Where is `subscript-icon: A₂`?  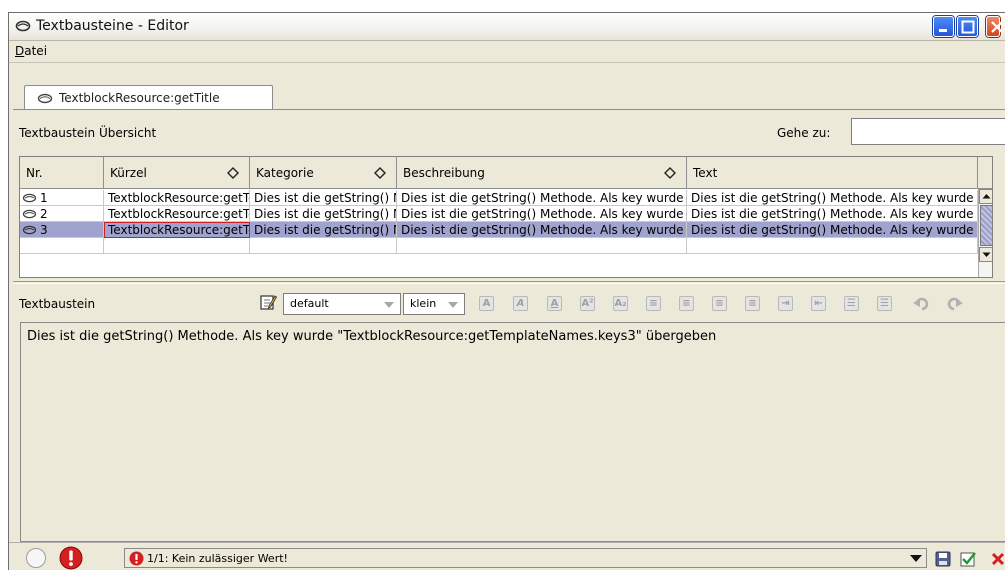 subscript-icon: A₂ is located at coordinates (620, 303).